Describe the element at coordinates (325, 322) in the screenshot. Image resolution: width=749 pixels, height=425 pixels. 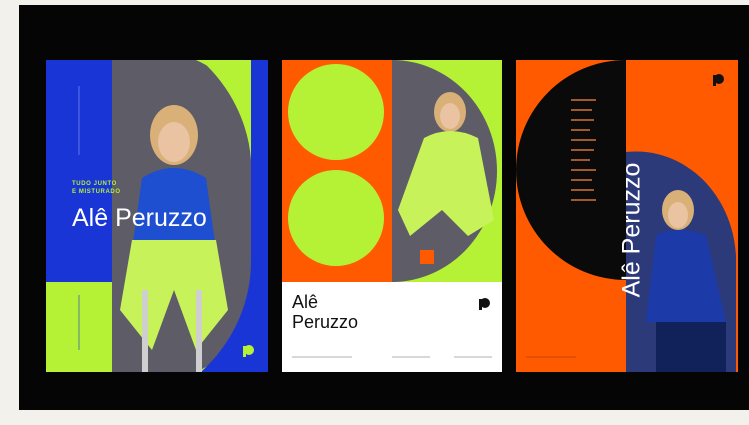
I see `name-line-2: Peruzzo` at that location.